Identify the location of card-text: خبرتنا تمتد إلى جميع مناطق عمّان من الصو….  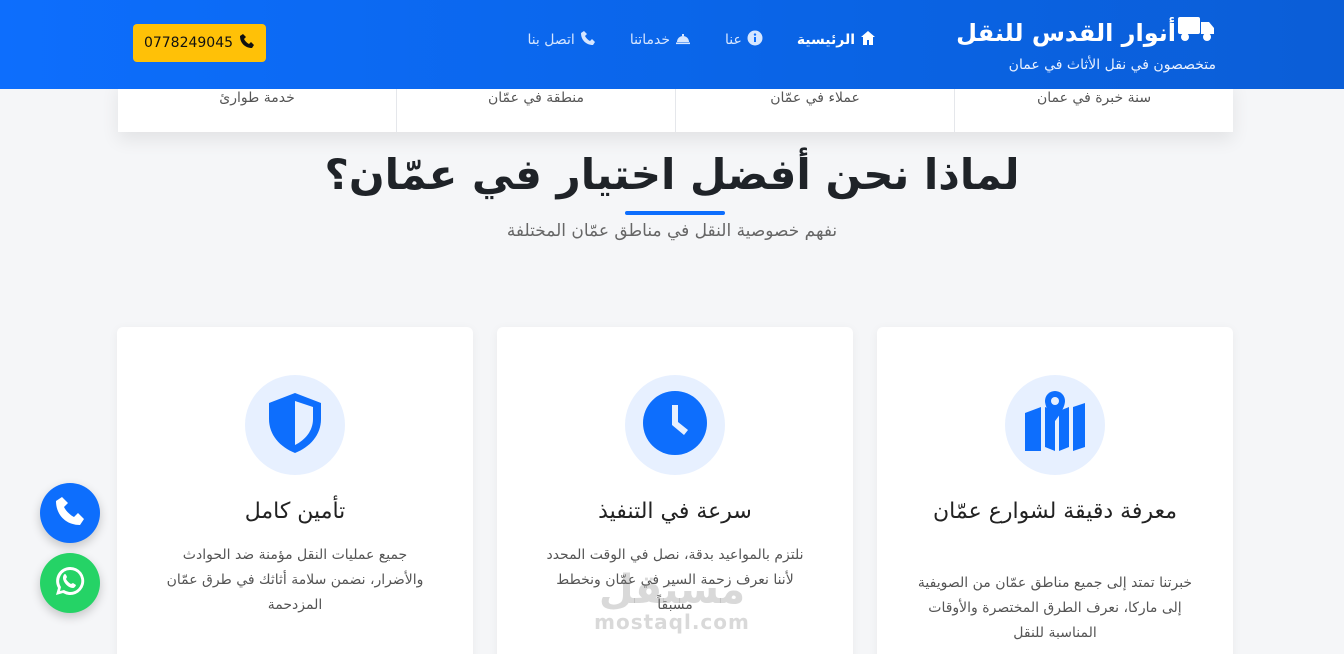
(1055, 608).